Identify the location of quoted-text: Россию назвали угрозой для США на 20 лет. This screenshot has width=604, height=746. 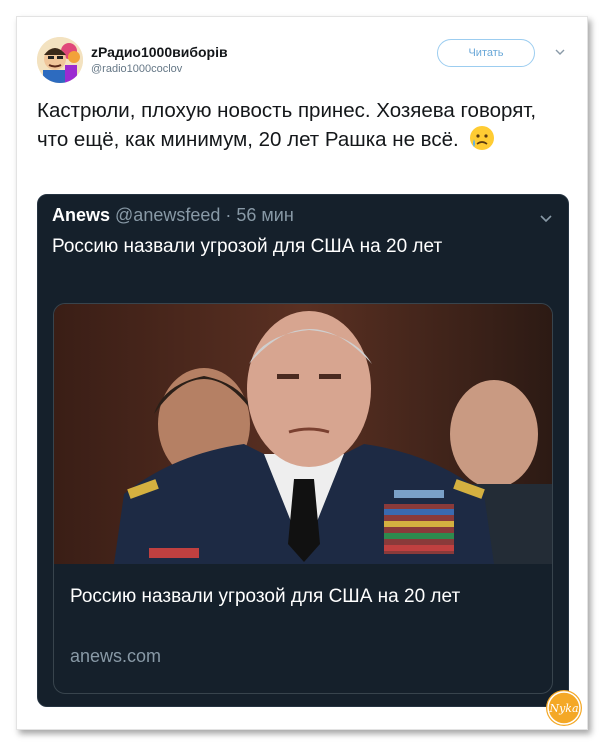
(247, 246).